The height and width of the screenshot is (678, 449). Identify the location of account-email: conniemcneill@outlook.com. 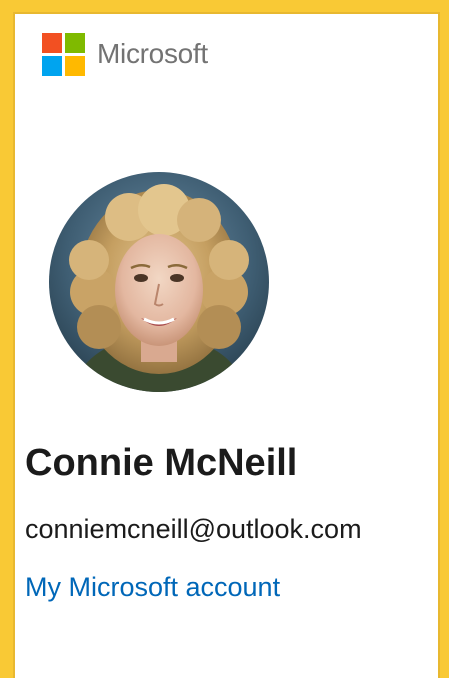
(193, 529).